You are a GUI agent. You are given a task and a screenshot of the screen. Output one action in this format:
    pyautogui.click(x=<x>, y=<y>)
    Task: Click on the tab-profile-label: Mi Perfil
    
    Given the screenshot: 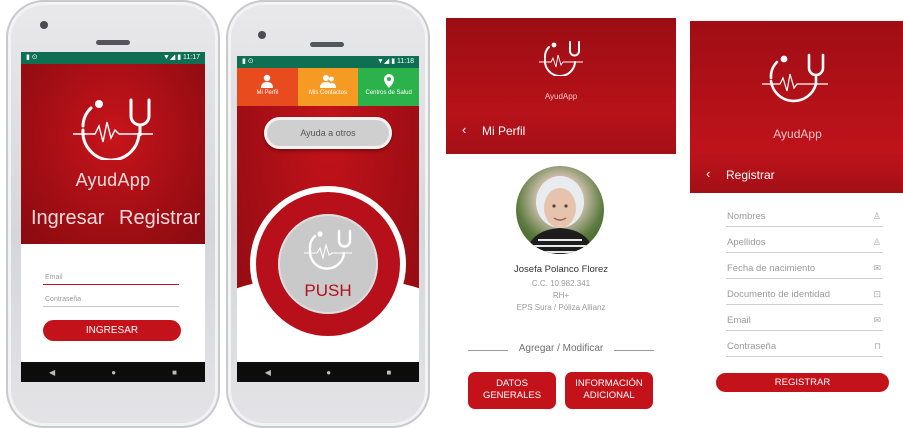 What is the action you would take?
    pyautogui.click(x=267, y=93)
    